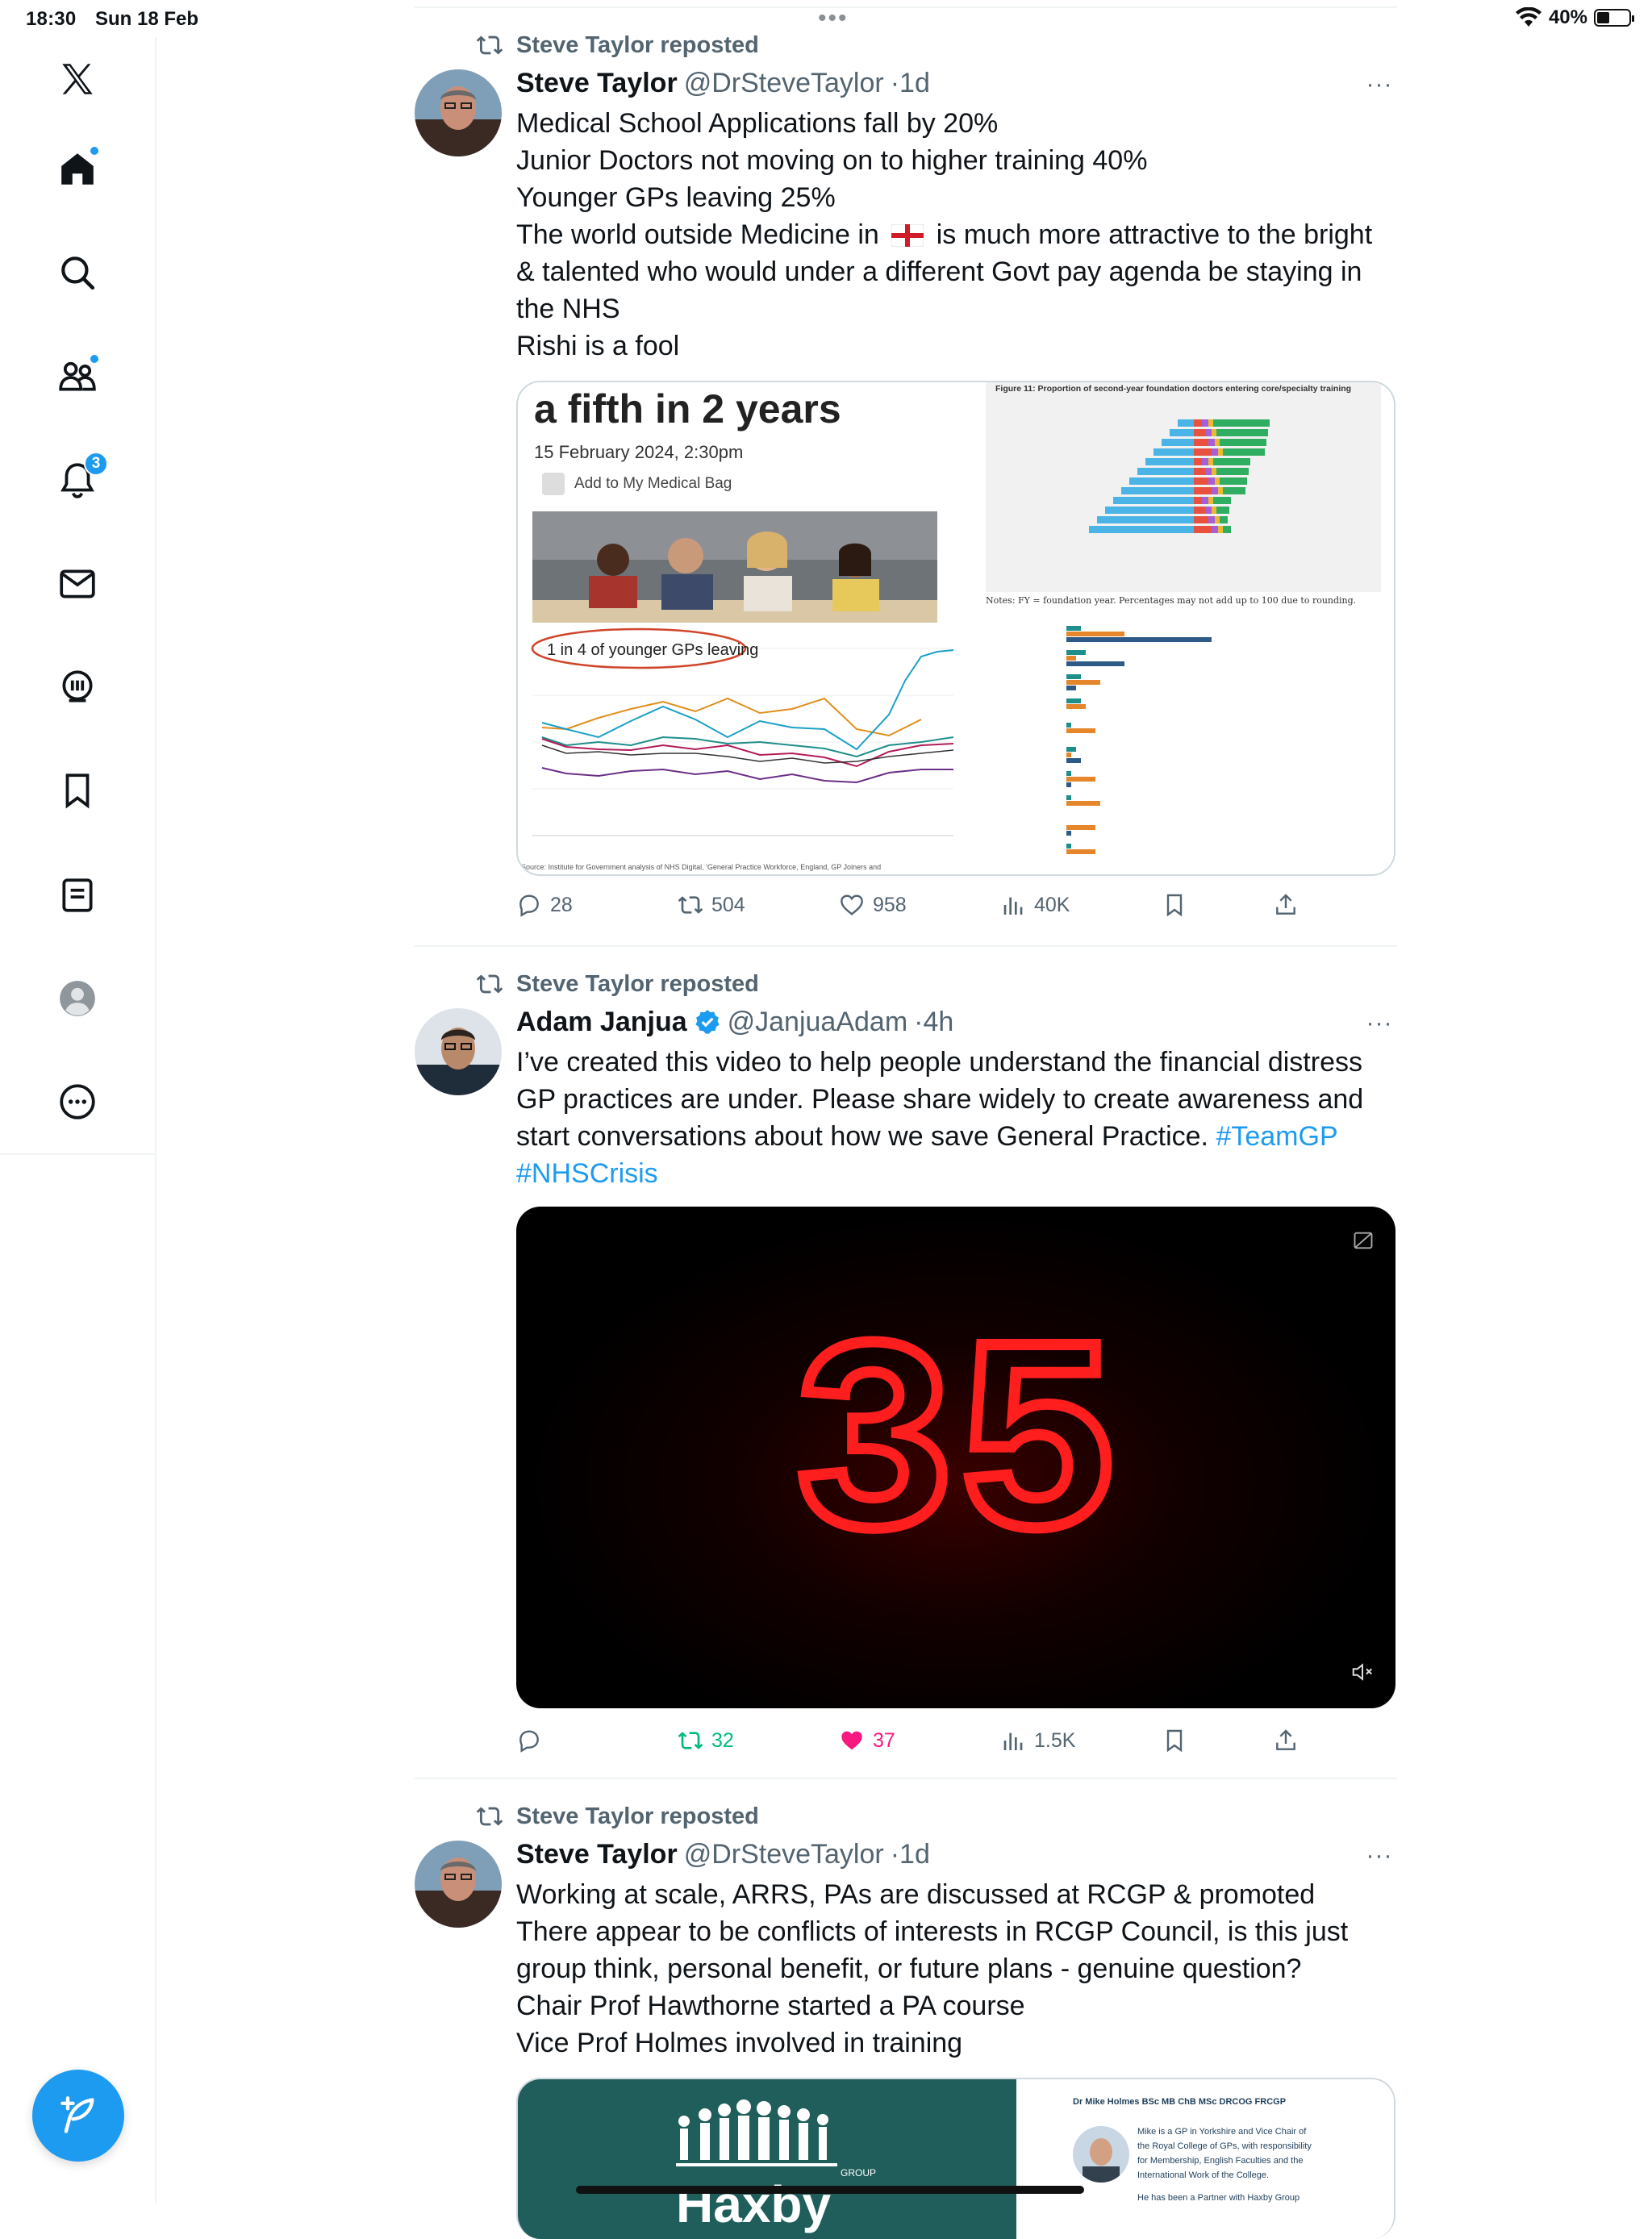 The image size is (1652, 2239). What do you see at coordinates (1196, 746) in the screenshot?
I see `destination-chart` at bounding box center [1196, 746].